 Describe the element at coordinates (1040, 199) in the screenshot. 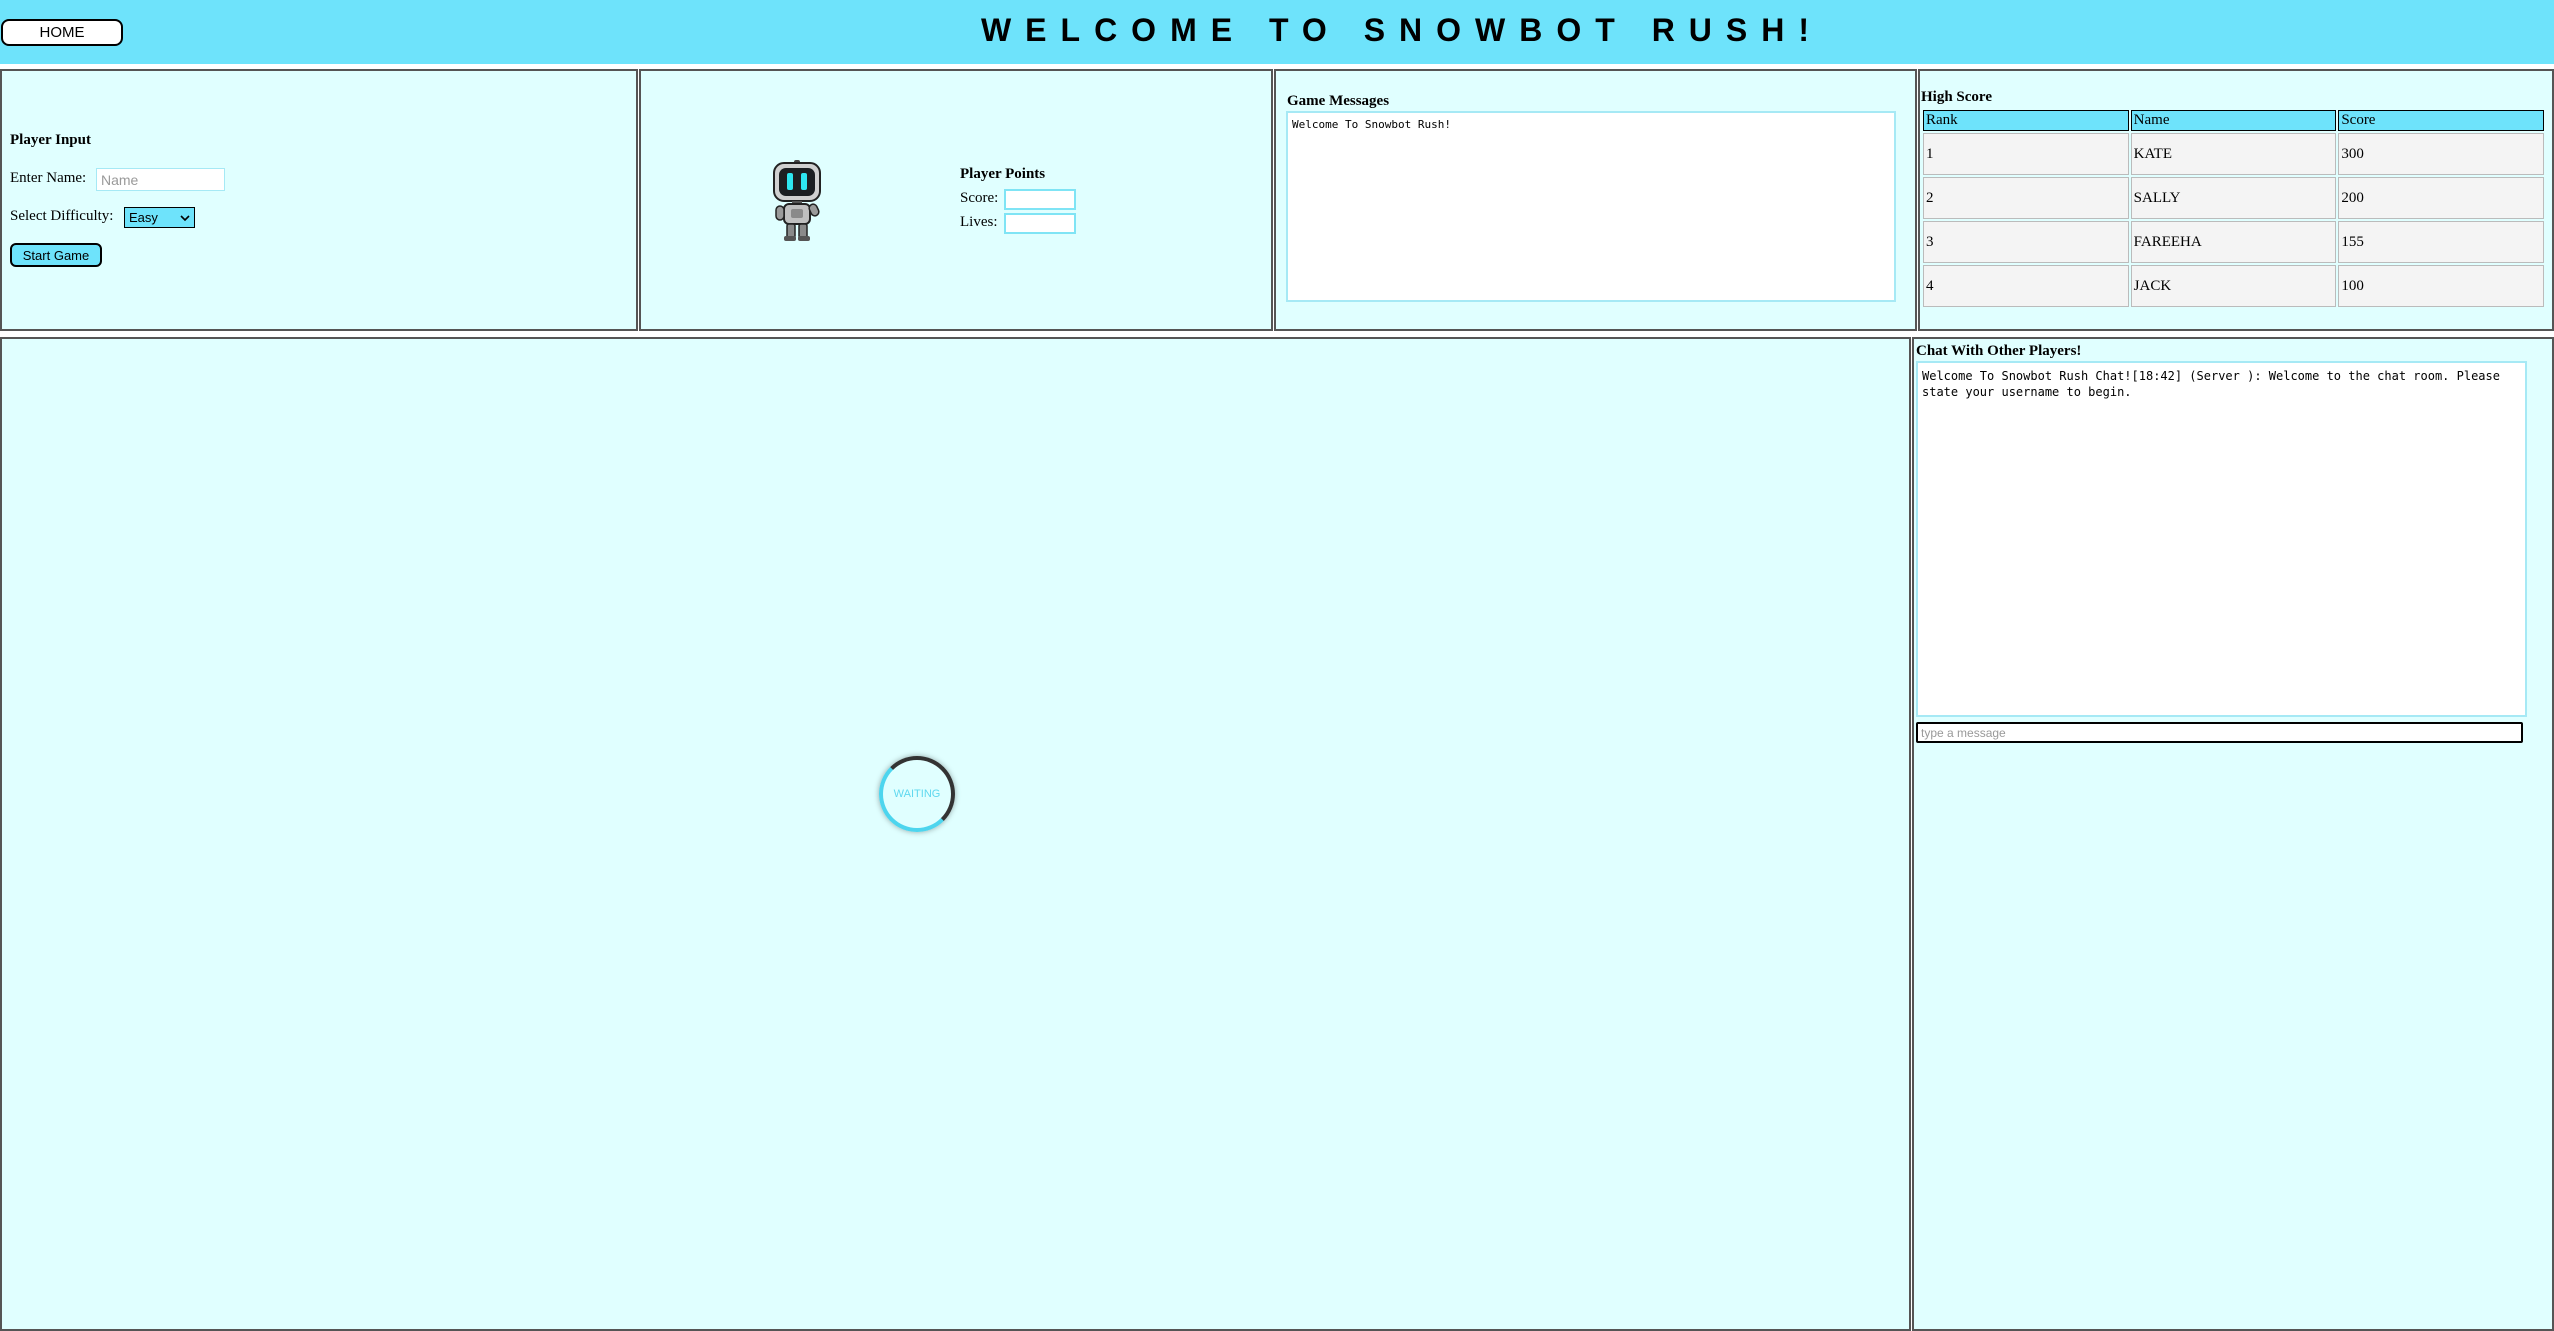

I see `score-field` at that location.